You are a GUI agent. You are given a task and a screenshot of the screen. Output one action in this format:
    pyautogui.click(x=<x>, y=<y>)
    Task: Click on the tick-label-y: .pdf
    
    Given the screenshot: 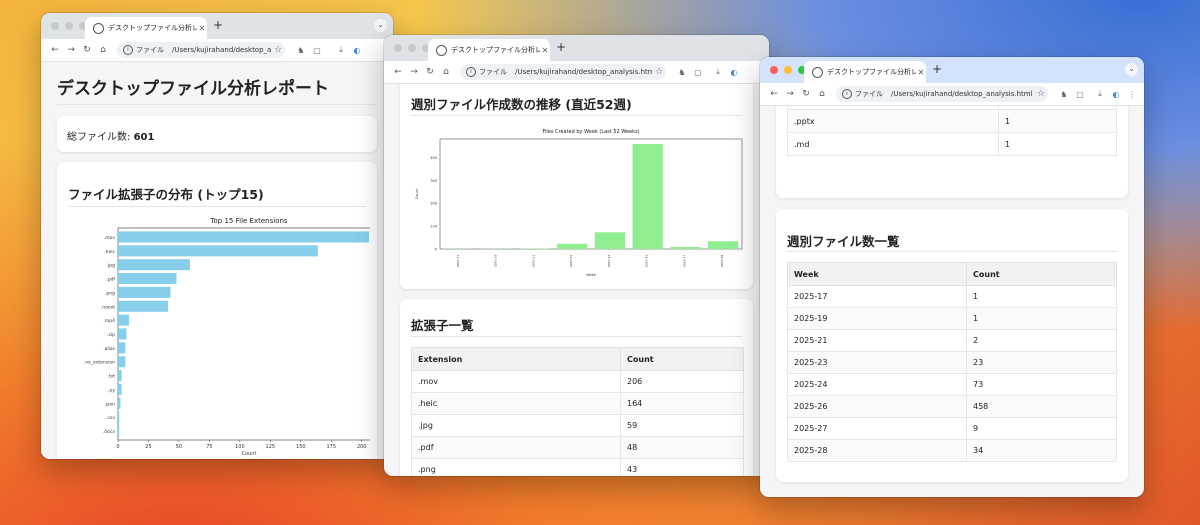 What is the action you would take?
    pyautogui.click(x=110, y=280)
    